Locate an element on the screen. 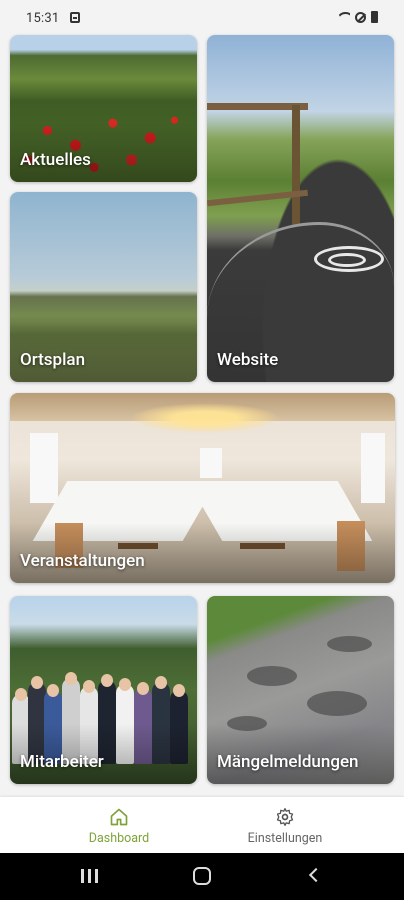 This screenshot has width=404, height=900. tile-maengelmeldungen: Mängelmeldungen is located at coordinates (300, 690).